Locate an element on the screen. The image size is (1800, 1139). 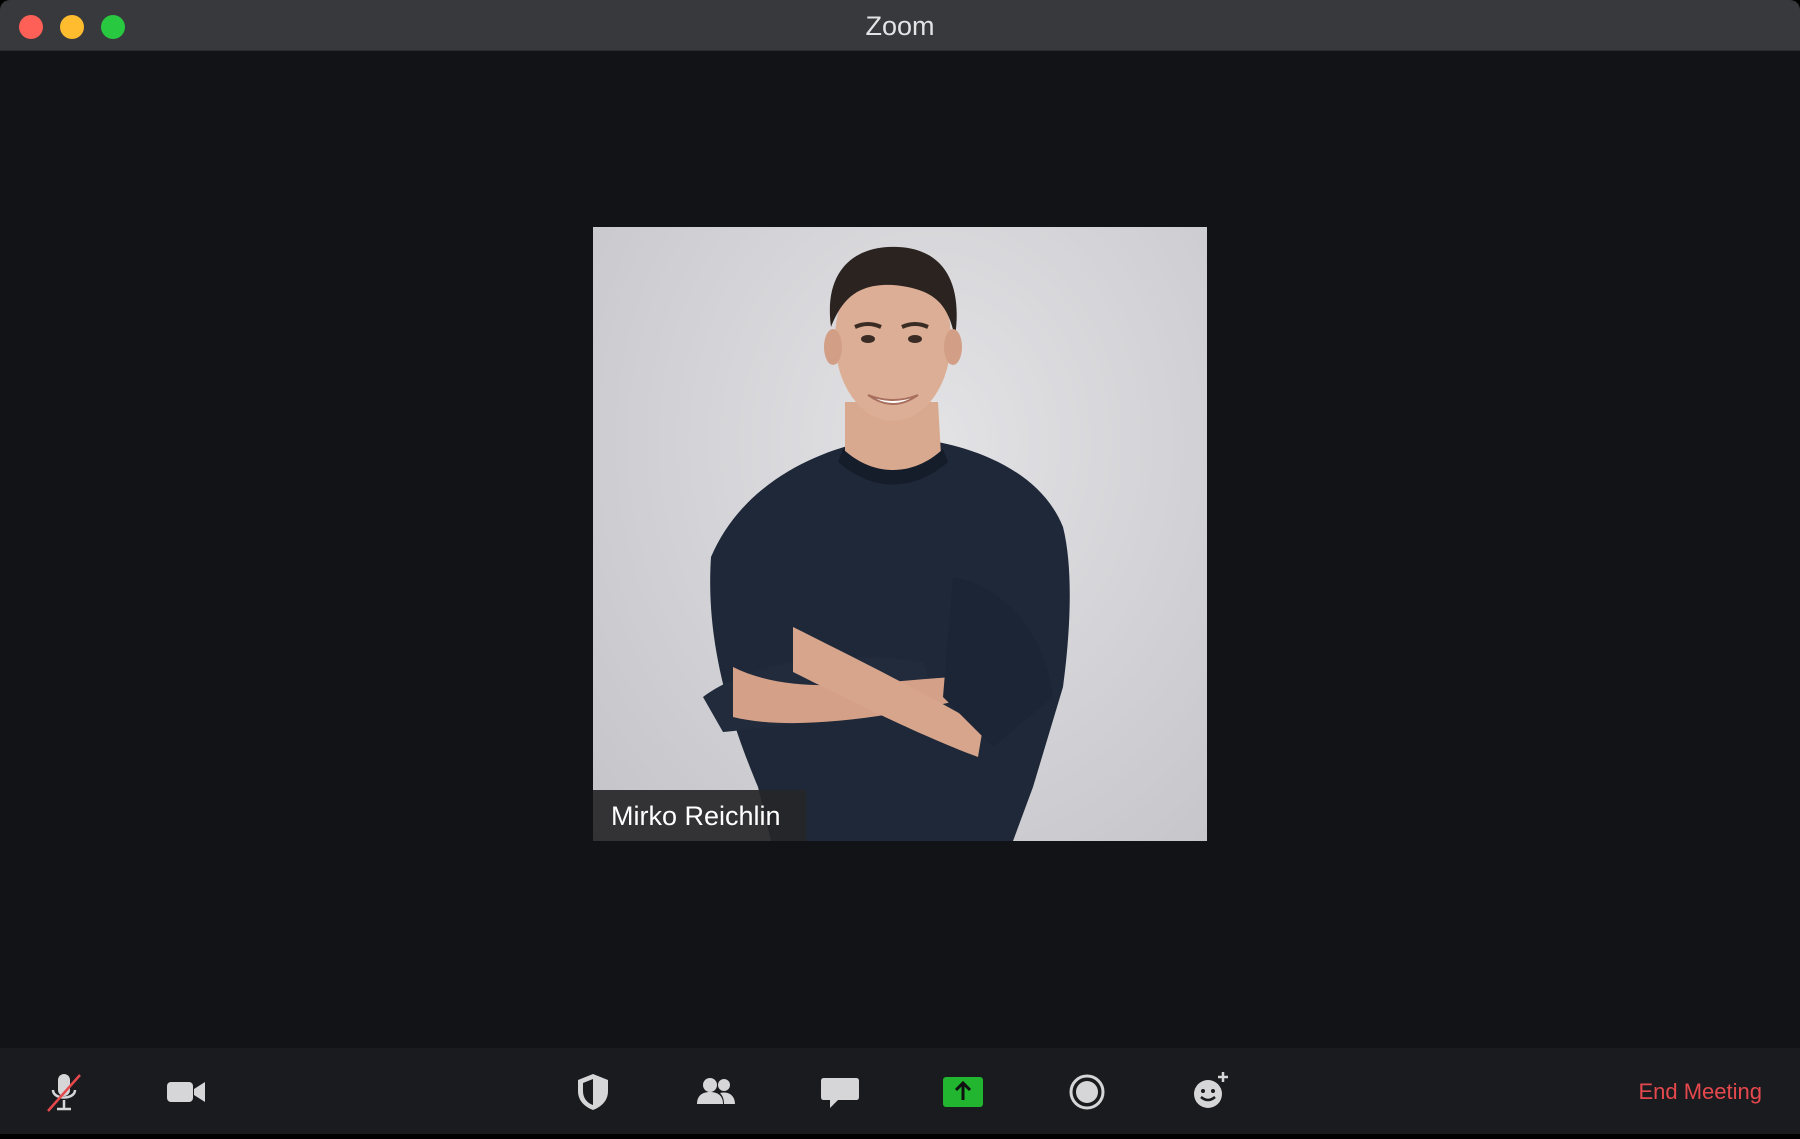
end-meeting-button: End Meeting is located at coordinates (1700, 1092).